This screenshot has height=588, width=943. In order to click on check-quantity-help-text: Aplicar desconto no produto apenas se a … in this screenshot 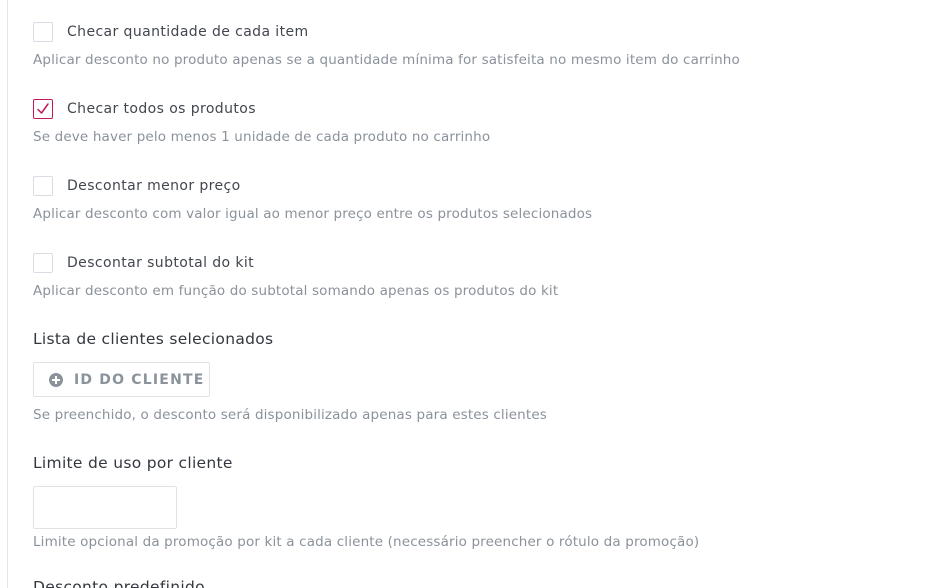, I will do `click(386, 60)`.